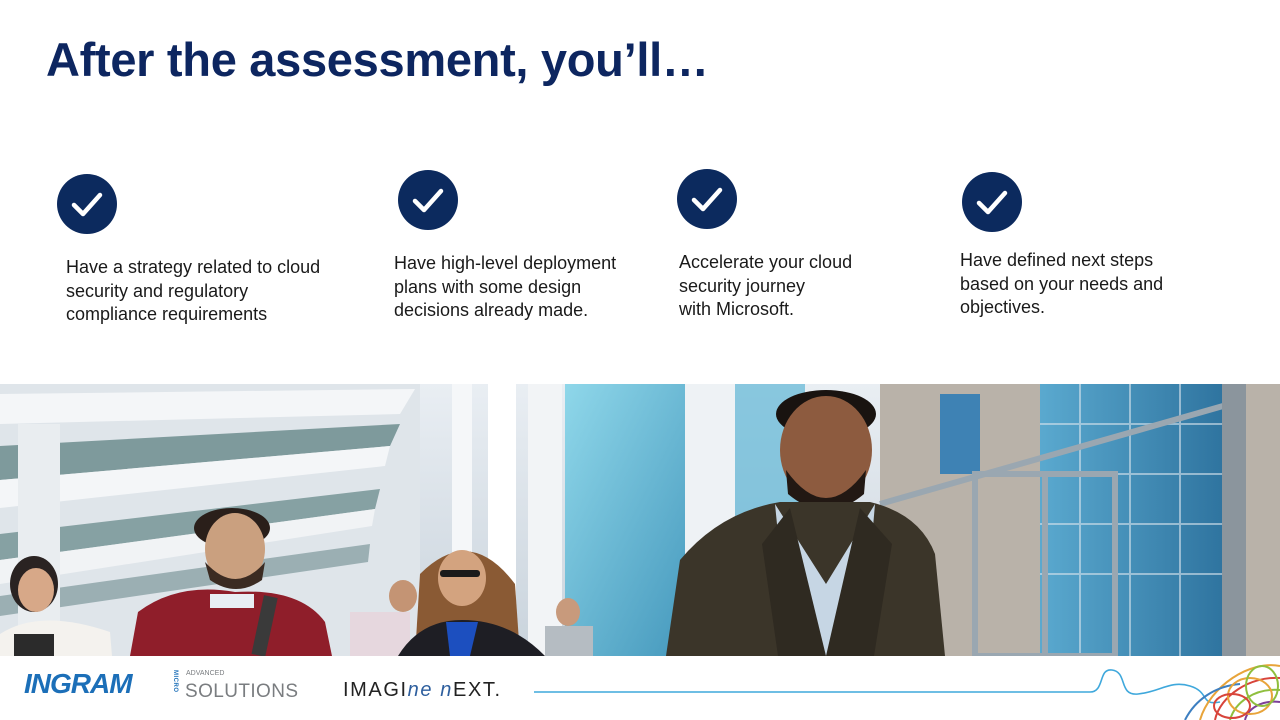  Describe the element at coordinates (1232, 692) in the screenshot. I see `scribble-graphic` at that location.